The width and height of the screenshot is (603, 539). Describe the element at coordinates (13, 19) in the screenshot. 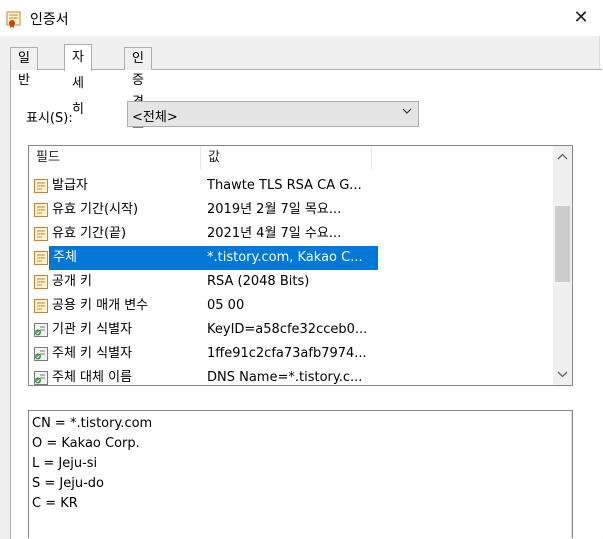

I see `certificate-icon` at that location.